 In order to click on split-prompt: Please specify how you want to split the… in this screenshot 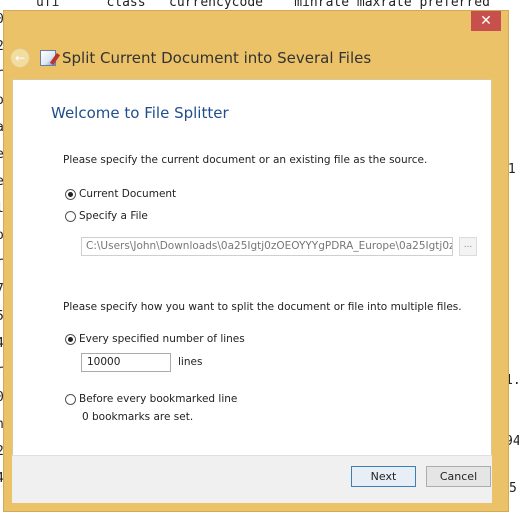, I will do `click(262, 307)`.